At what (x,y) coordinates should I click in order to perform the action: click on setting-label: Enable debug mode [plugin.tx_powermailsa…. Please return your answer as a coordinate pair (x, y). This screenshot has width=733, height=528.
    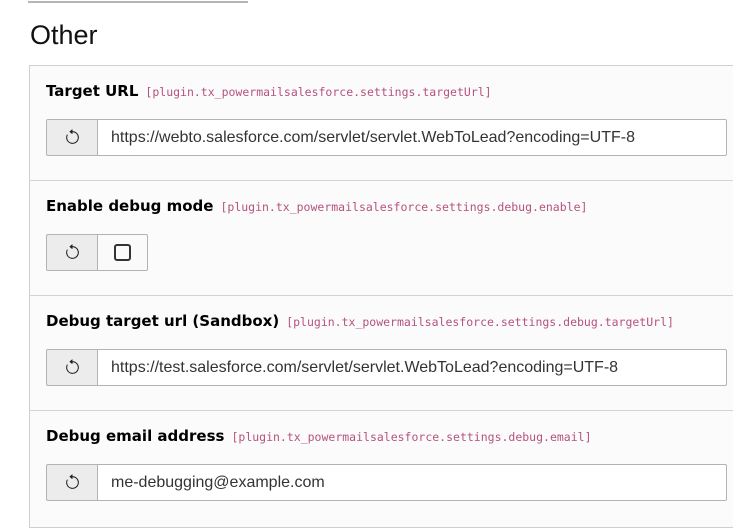
    Looking at the image, I should click on (386, 206).